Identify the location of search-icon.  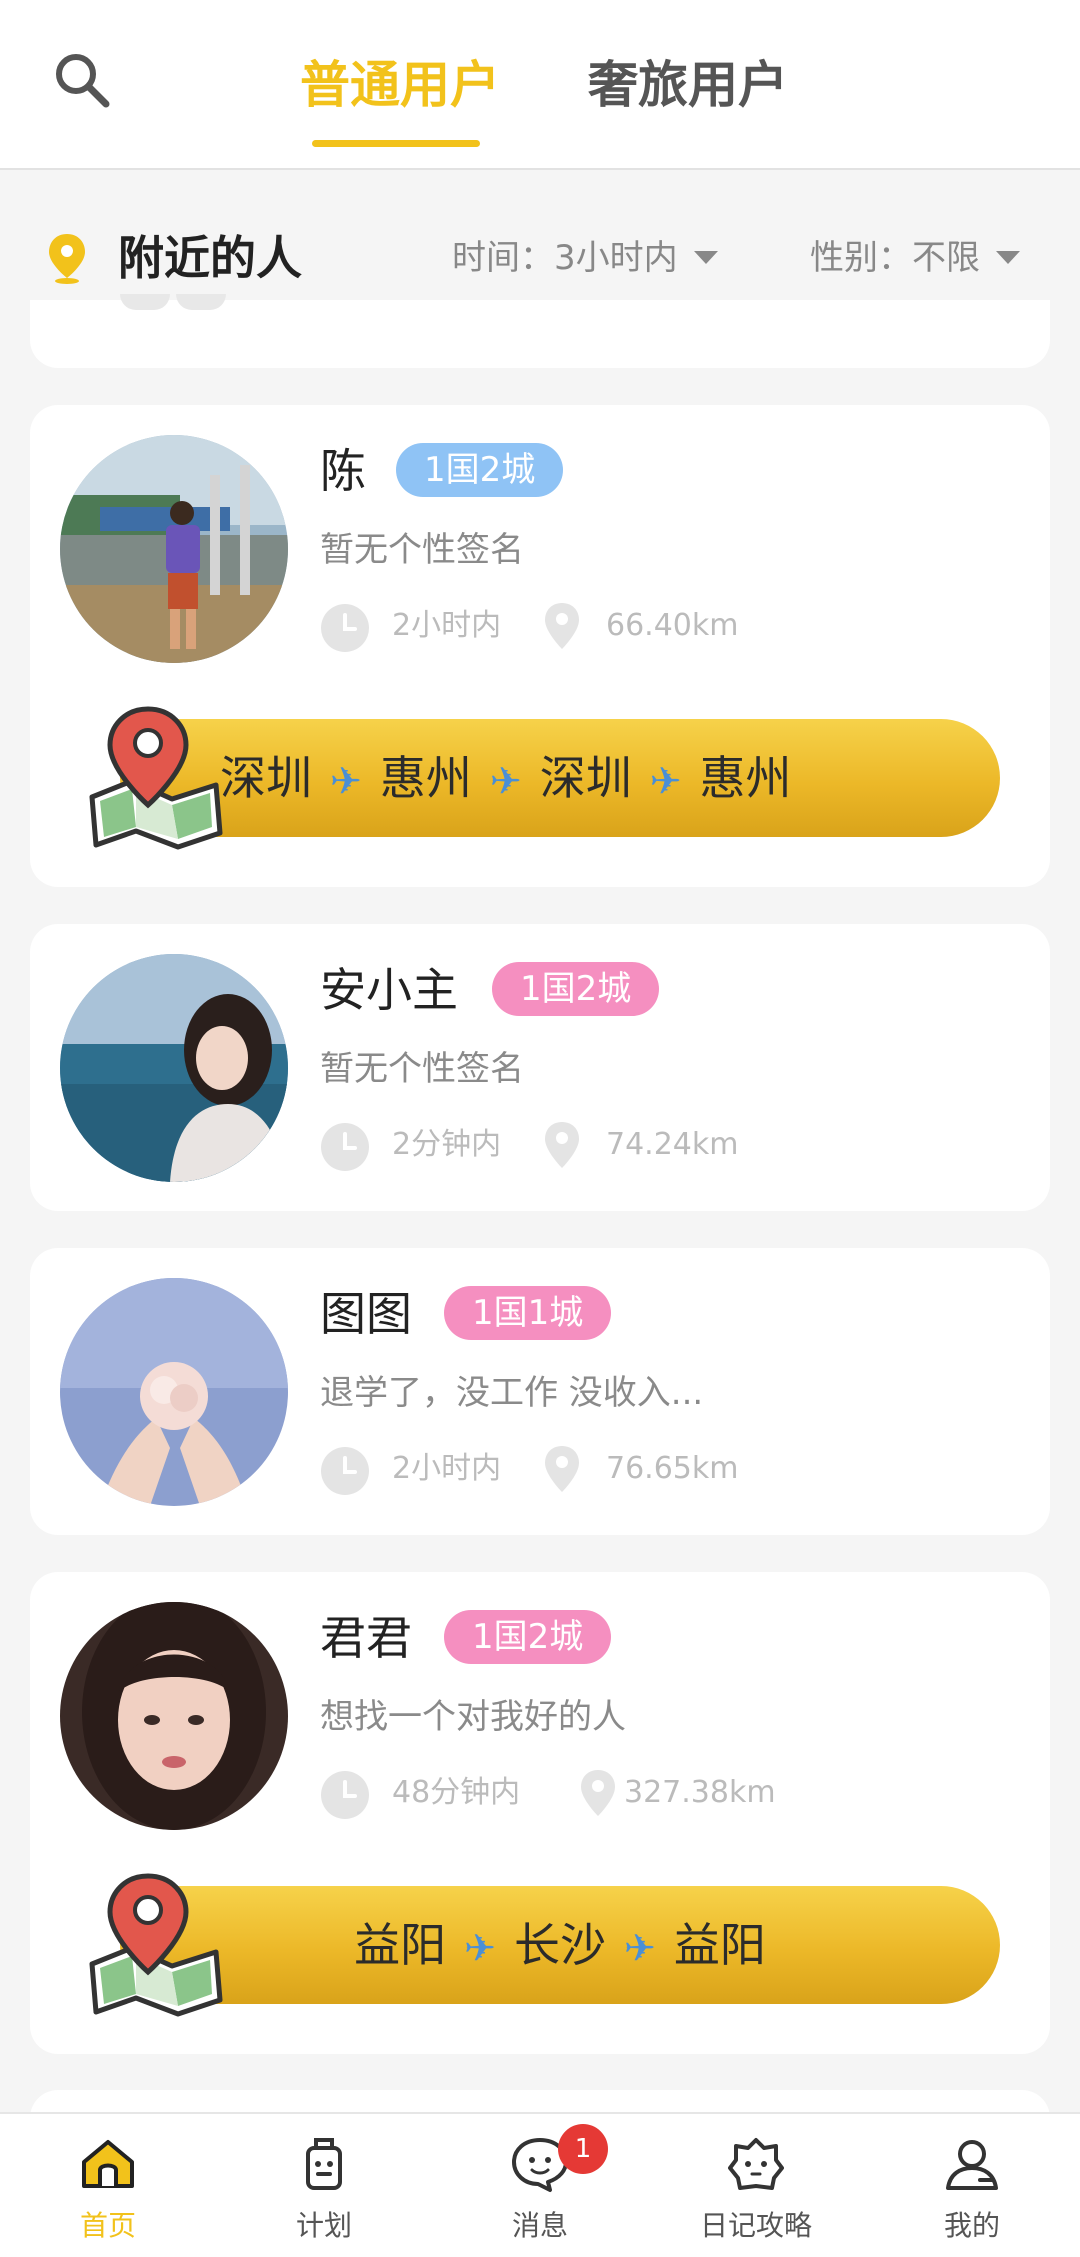
(82, 80).